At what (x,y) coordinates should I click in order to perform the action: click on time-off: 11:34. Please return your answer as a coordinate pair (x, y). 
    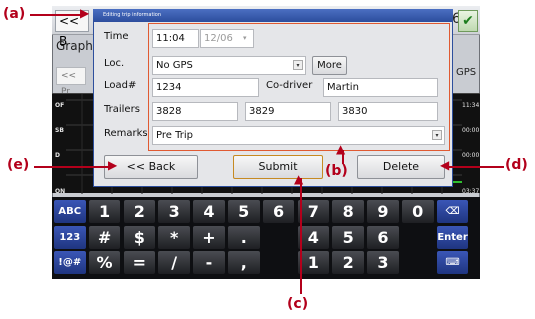
    Looking at the image, I should click on (471, 105).